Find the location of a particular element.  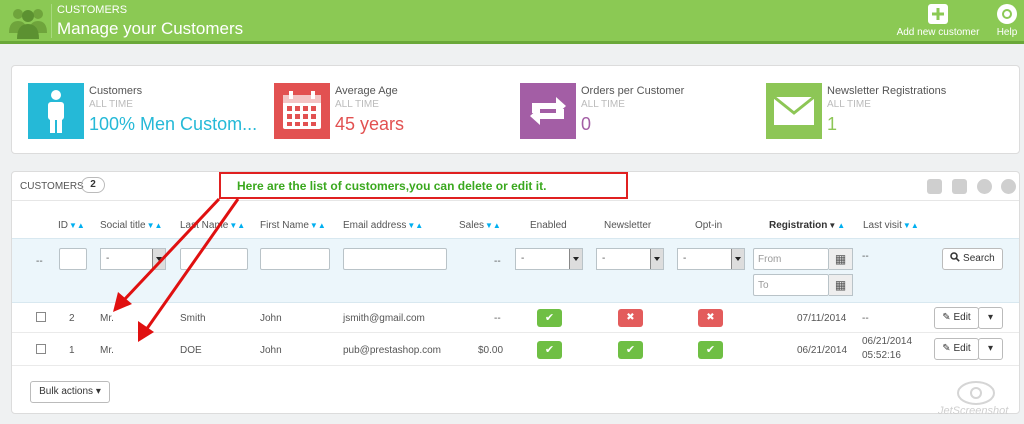

watermark-text: JetScreenshot is located at coordinates (973, 411).